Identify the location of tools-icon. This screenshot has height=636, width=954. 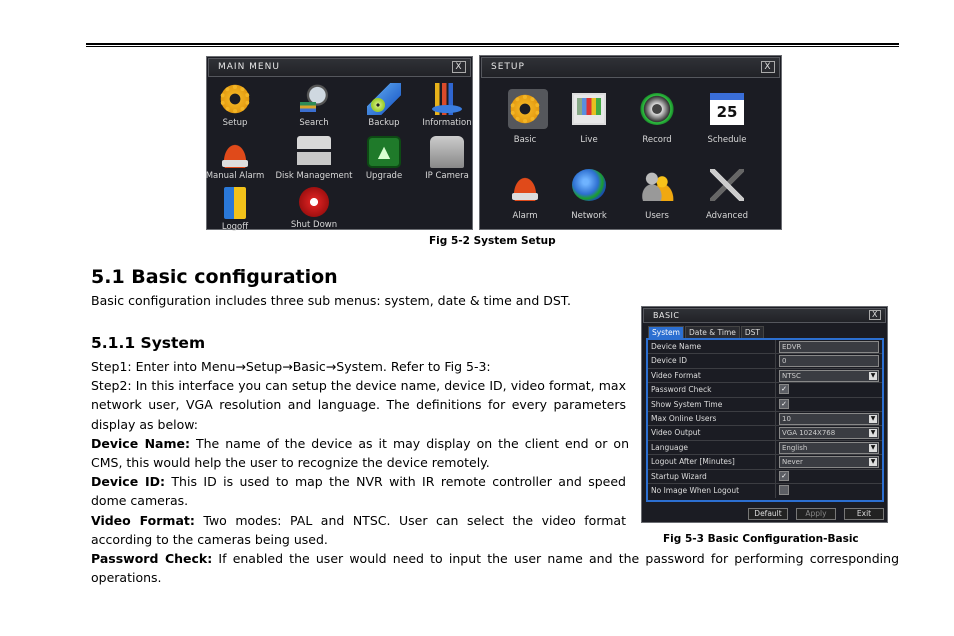
(727, 185).